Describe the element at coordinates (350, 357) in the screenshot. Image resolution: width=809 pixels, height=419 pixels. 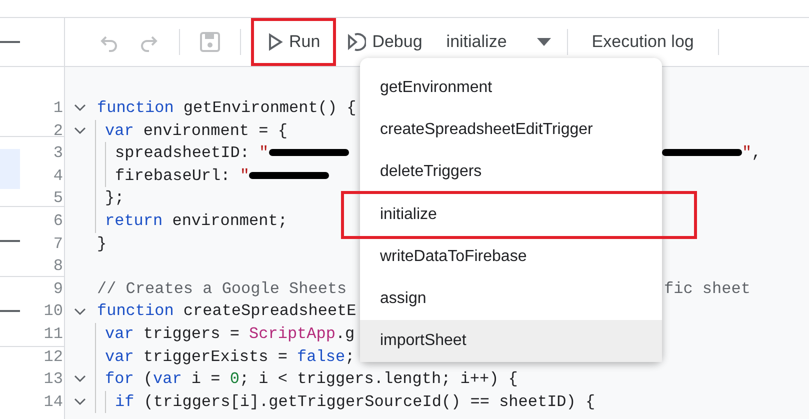
I see `code-text: ;` at that location.